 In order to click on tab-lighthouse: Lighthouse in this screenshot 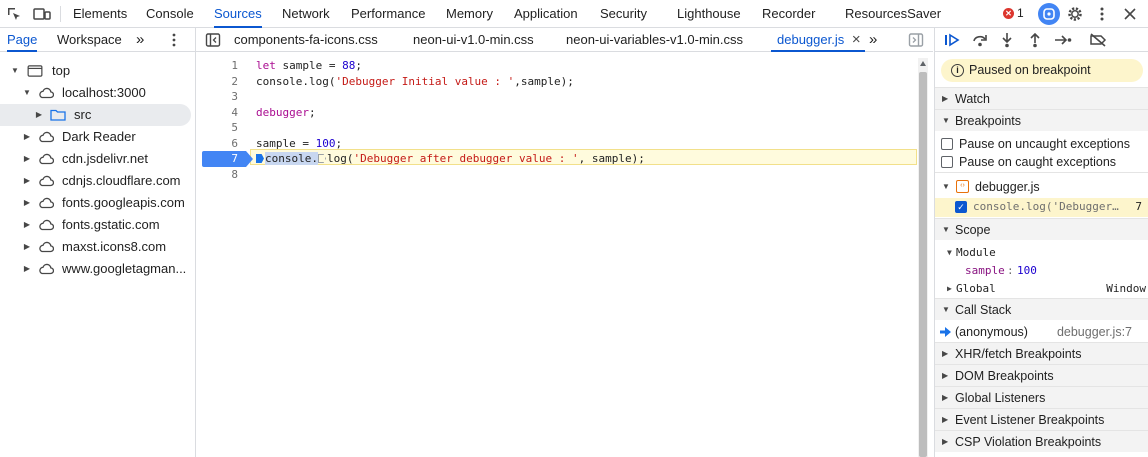, I will do `click(709, 14)`.